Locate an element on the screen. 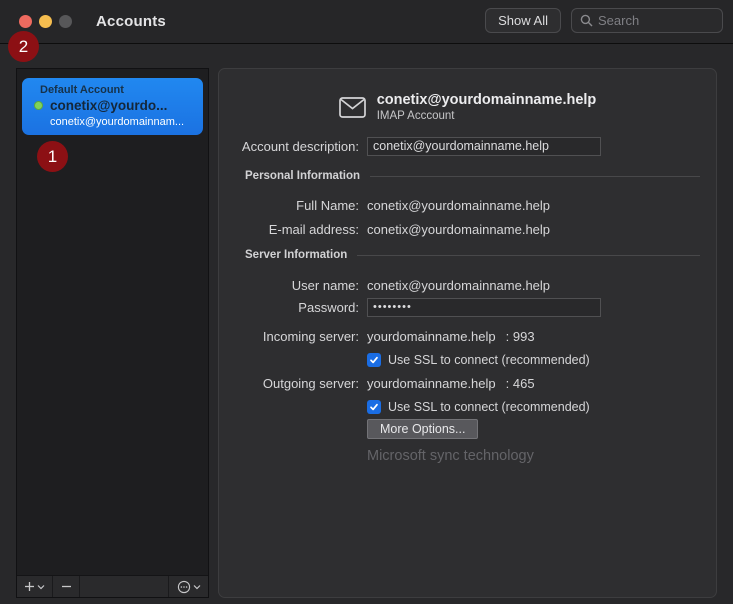 Image resolution: width=733 pixels, height=604 pixels. personal-information-section: Personal Information is located at coordinates (472, 176).